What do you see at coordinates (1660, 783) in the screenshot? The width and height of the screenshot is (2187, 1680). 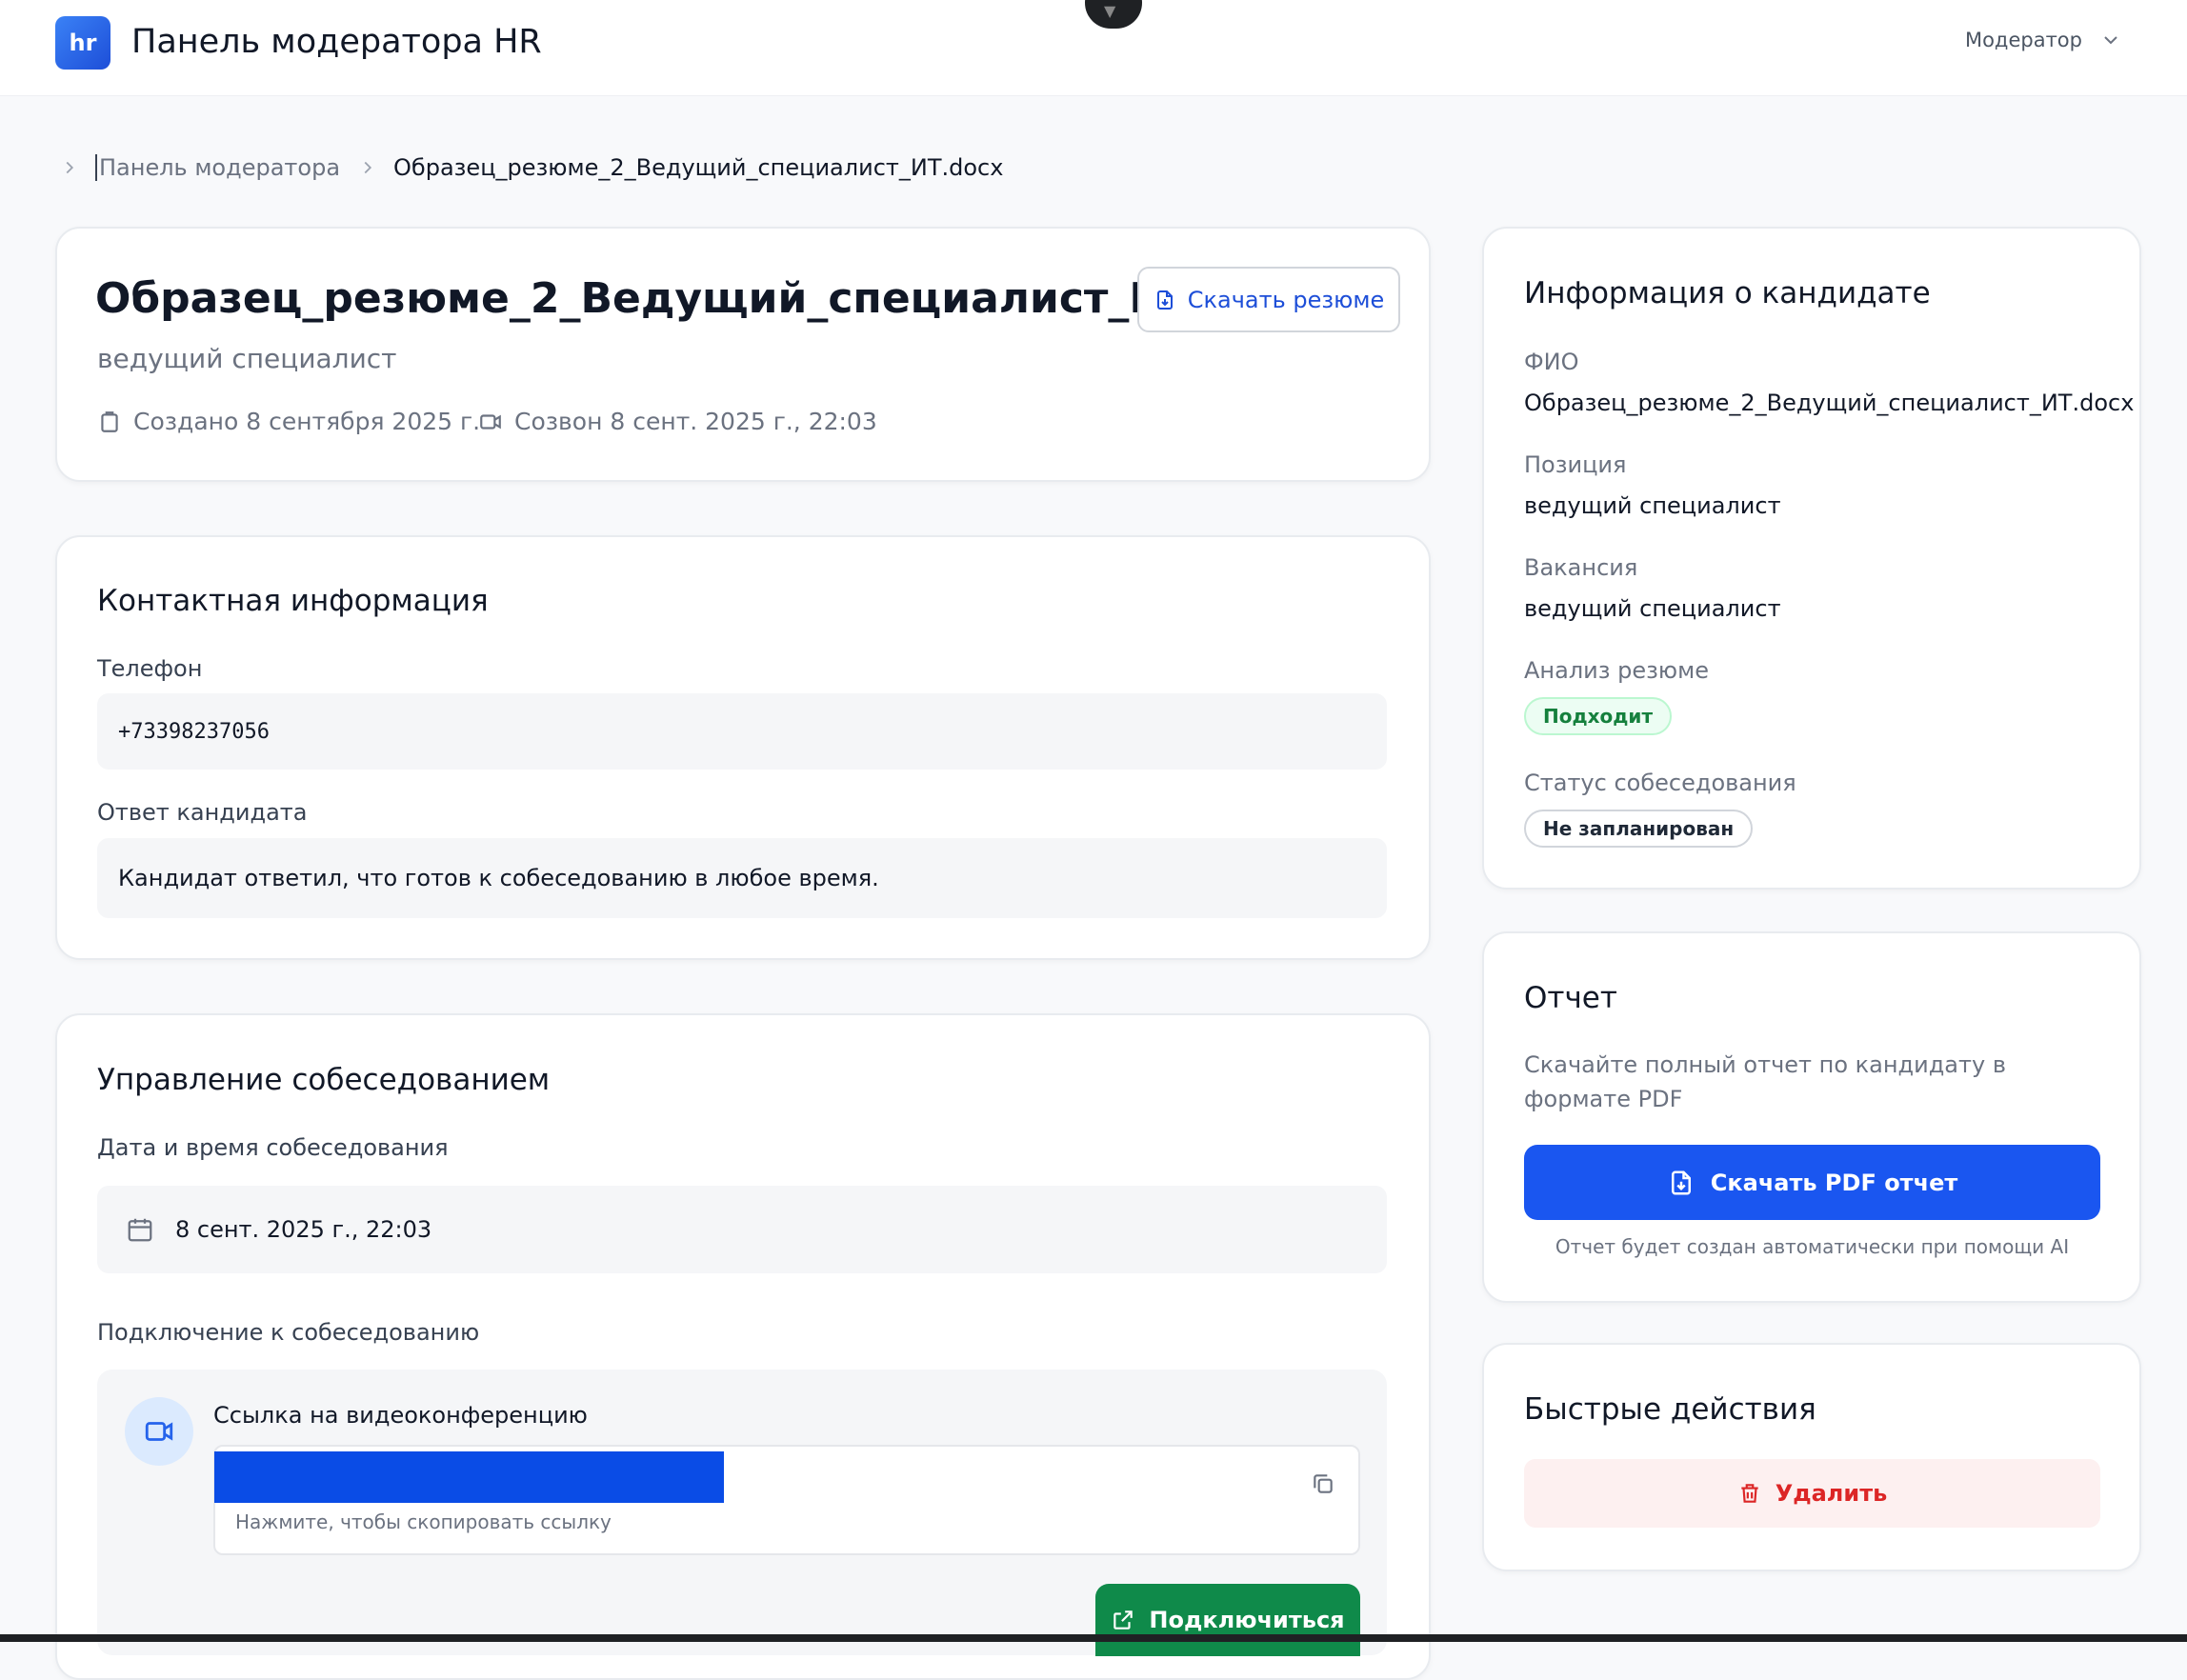 I see `status-label: Статус собеседования` at bounding box center [1660, 783].